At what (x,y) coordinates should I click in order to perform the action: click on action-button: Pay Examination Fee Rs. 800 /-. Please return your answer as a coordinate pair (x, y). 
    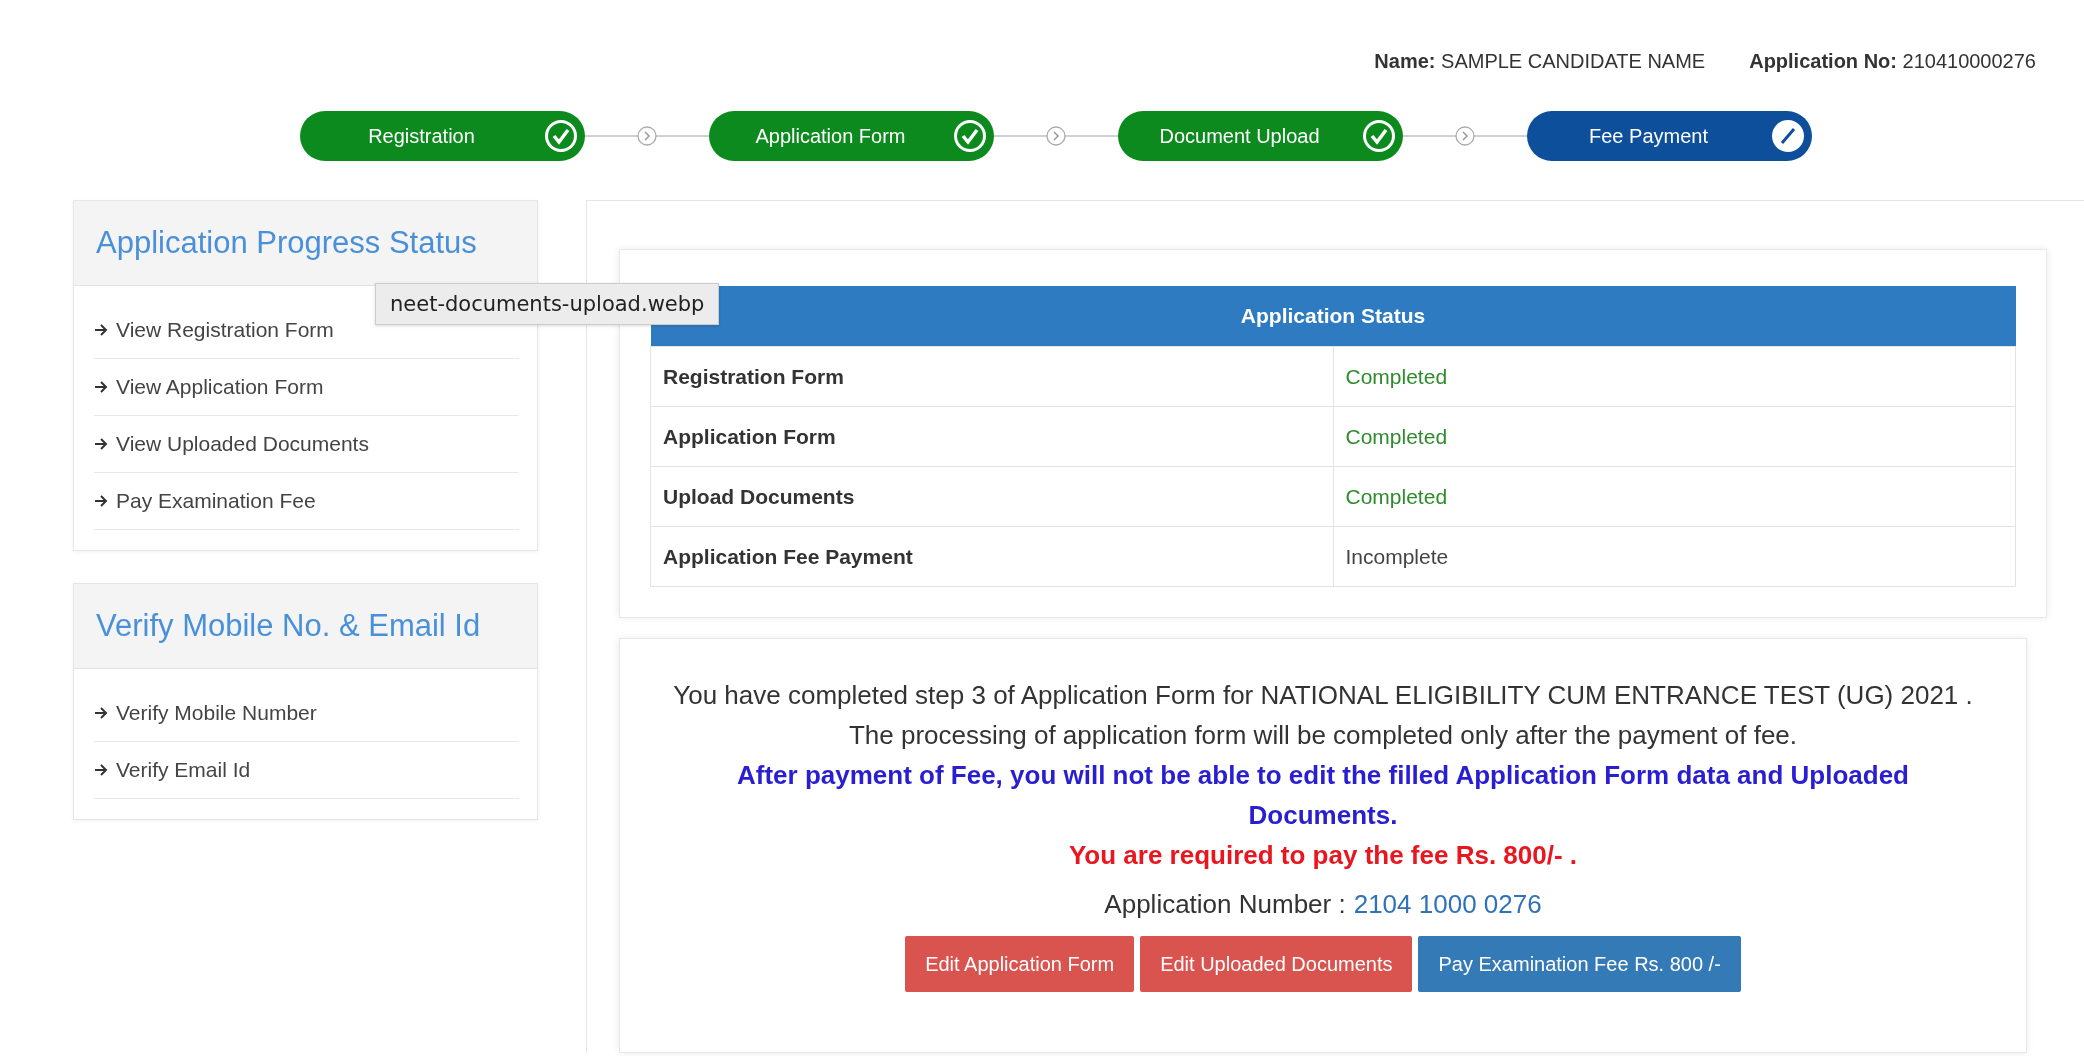
    Looking at the image, I should click on (1579, 964).